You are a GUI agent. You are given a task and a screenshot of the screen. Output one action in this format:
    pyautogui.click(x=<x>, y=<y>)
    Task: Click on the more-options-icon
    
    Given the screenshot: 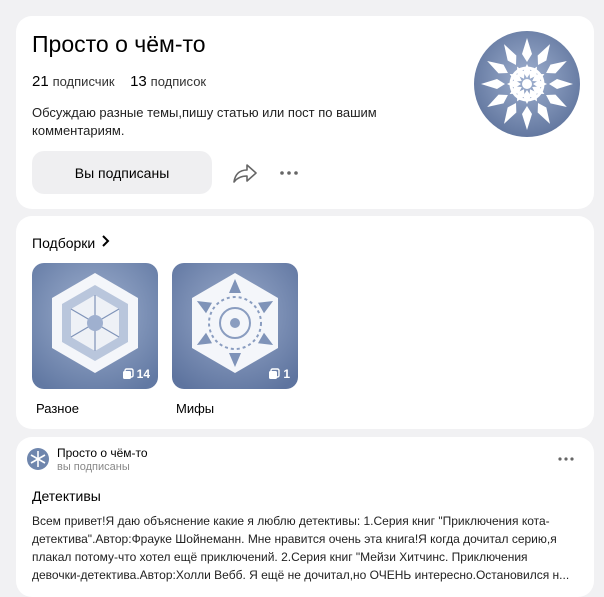 What is the action you would take?
    pyautogui.click(x=289, y=173)
    